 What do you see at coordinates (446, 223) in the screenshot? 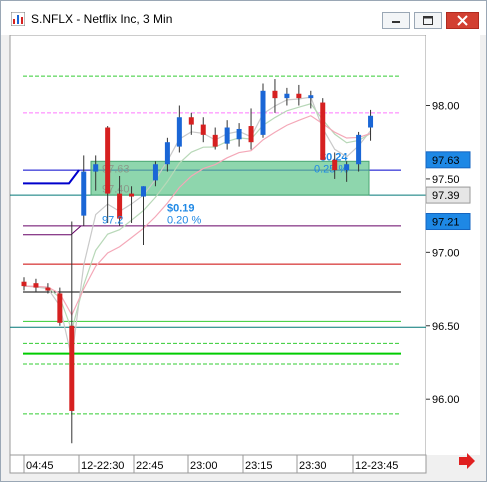
I see `price-badge-label: 97.21` at bounding box center [446, 223].